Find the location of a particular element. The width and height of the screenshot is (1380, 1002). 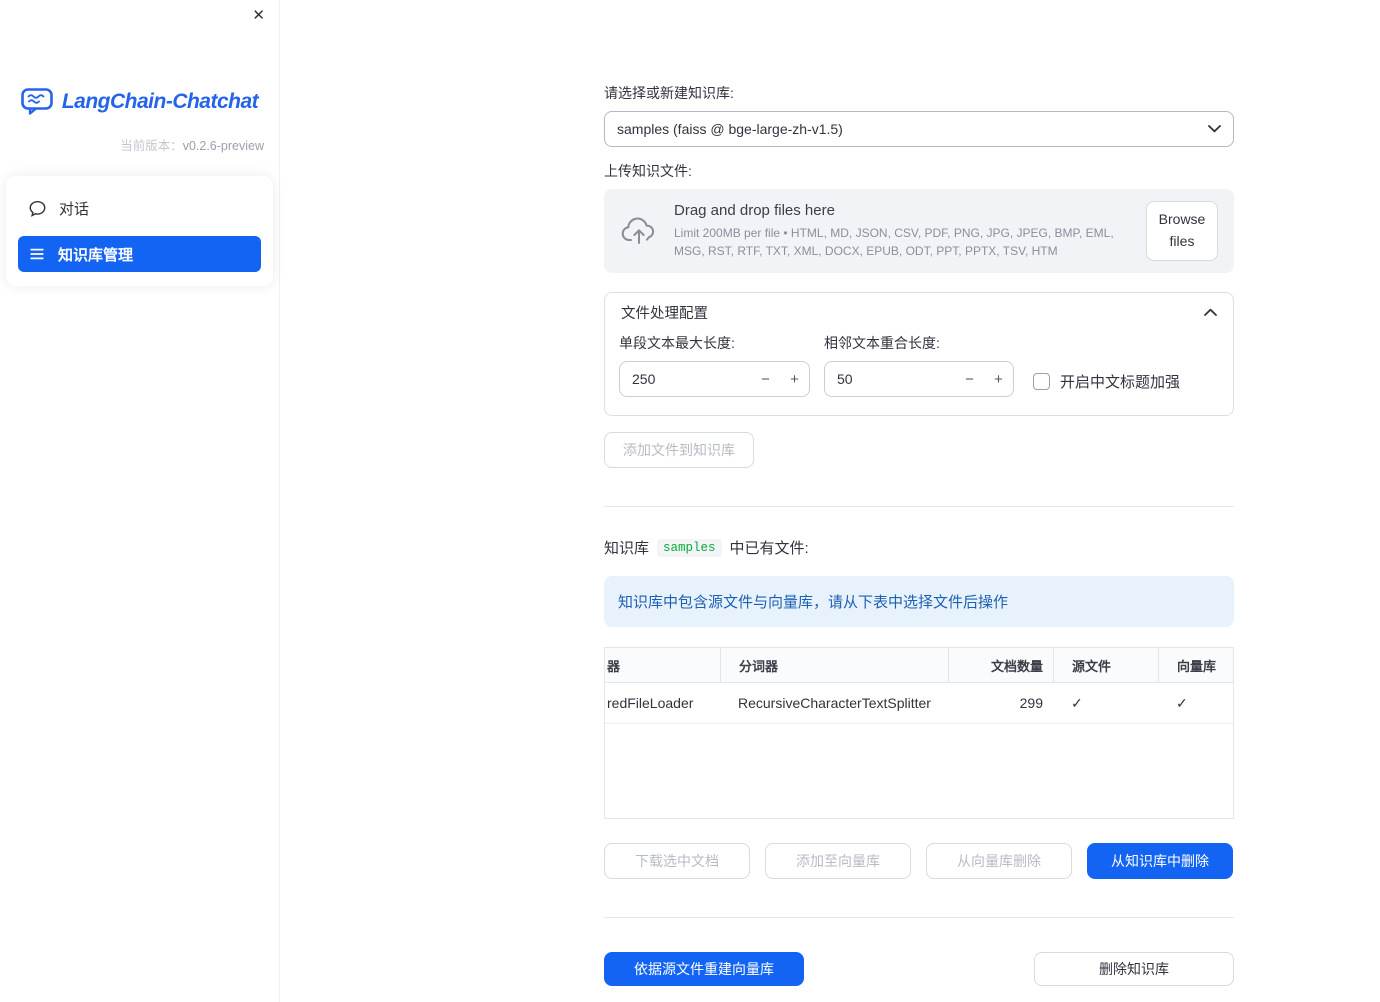

app-logo: LangChain-Chatchat is located at coordinates (139, 101).